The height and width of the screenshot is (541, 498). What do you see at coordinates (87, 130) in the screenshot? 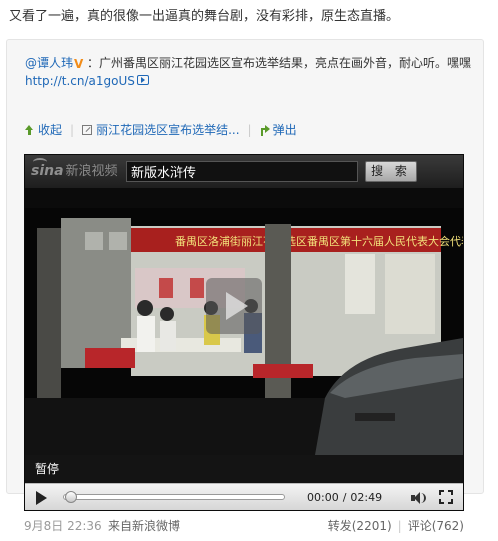
I see `external-link-icon` at bounding box center [87, 130].